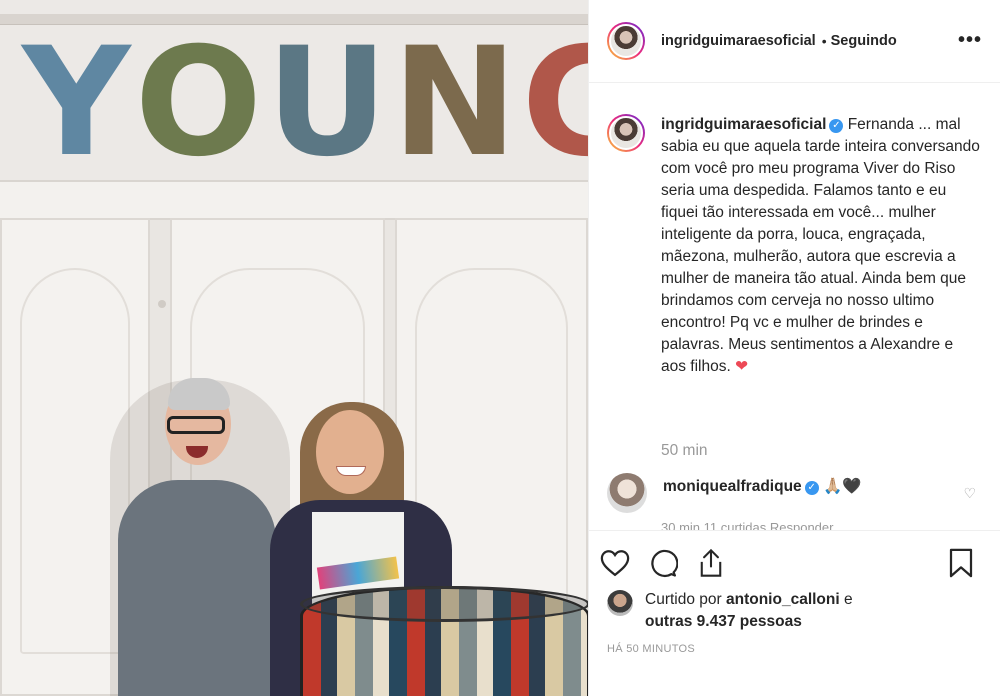  What do you see at coordinates (620, 603) in the screenshot?
I see `liker-avatar` at bounding box center [620, 603].